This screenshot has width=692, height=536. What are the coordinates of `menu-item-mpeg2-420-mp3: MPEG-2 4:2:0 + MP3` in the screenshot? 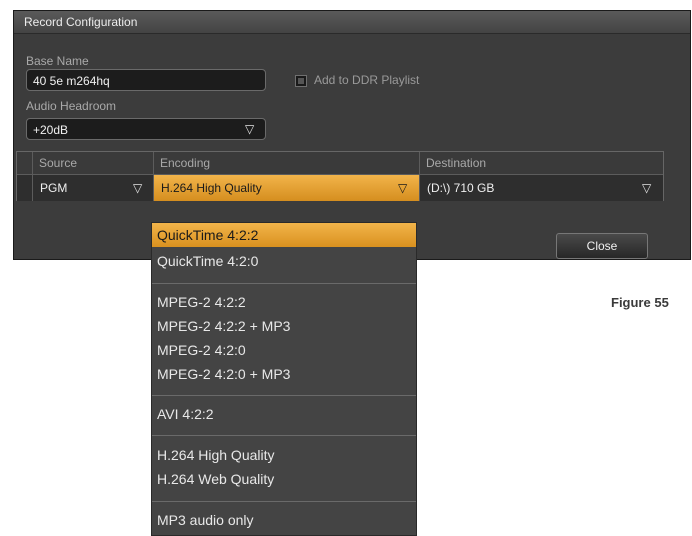 It's located at (284, 374).